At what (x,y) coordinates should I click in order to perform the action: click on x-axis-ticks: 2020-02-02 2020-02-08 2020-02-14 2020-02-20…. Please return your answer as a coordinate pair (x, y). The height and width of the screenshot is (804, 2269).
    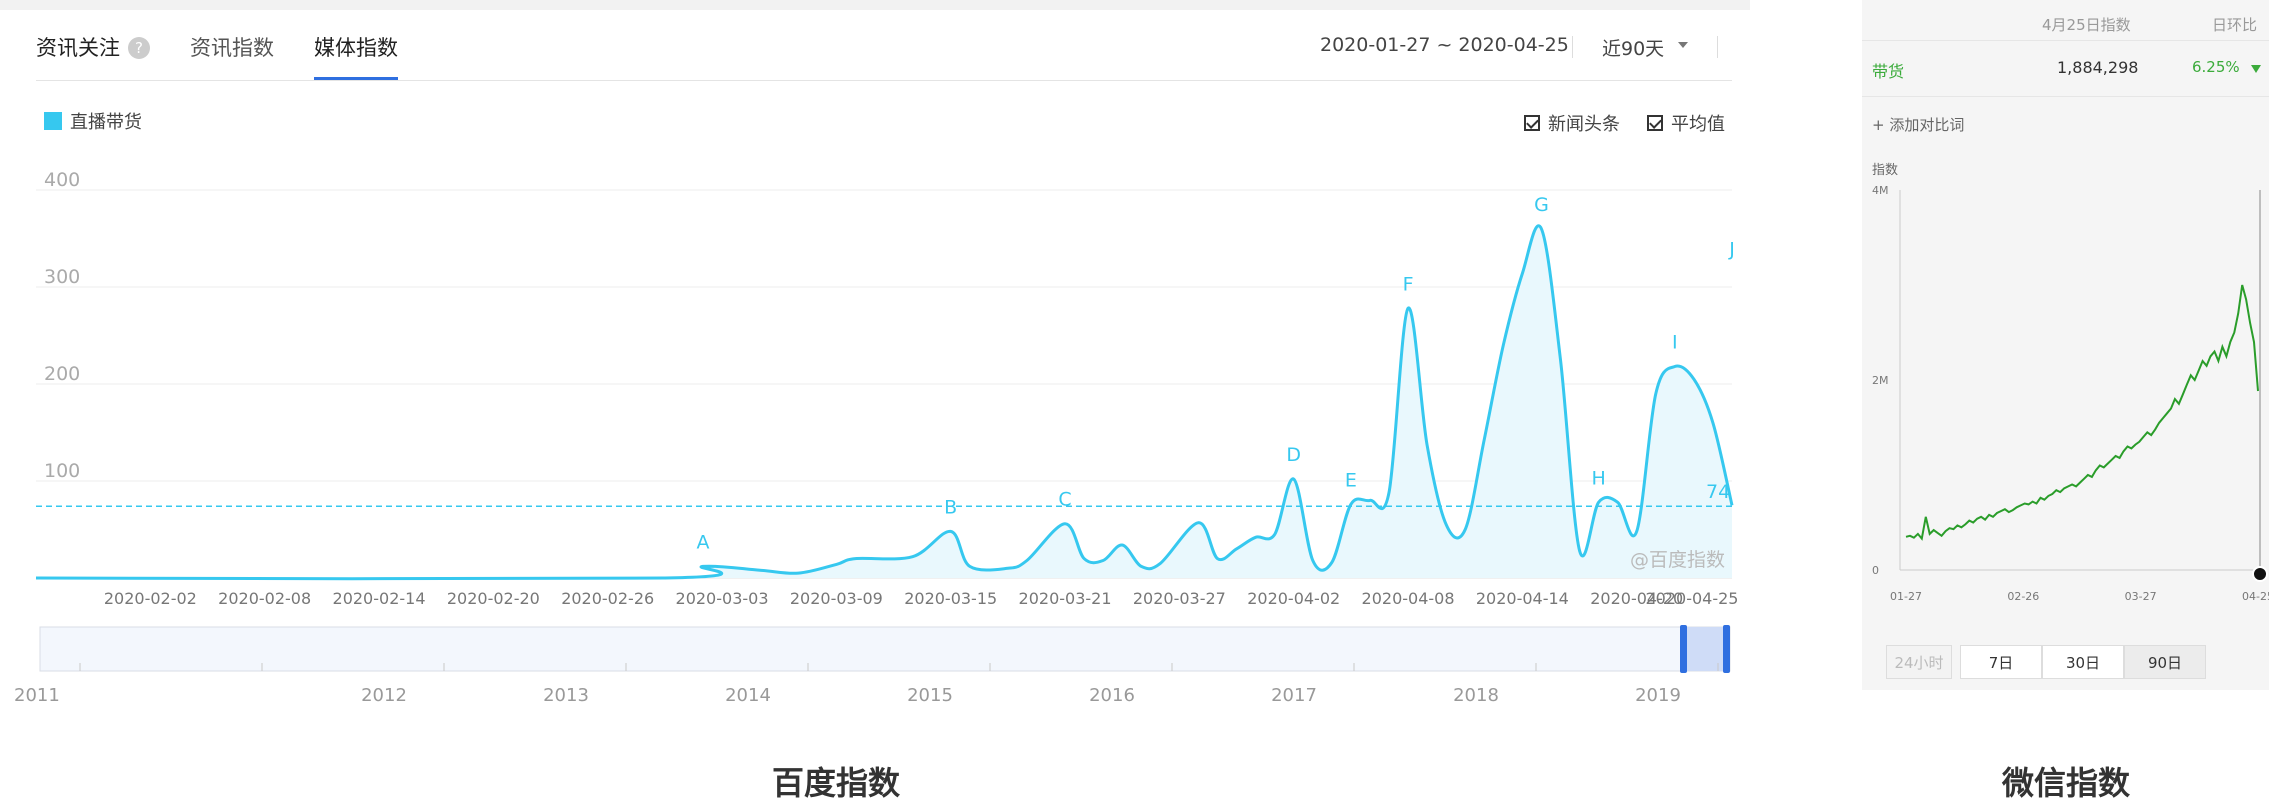
    Looking at the image, I should click on (921, 598).